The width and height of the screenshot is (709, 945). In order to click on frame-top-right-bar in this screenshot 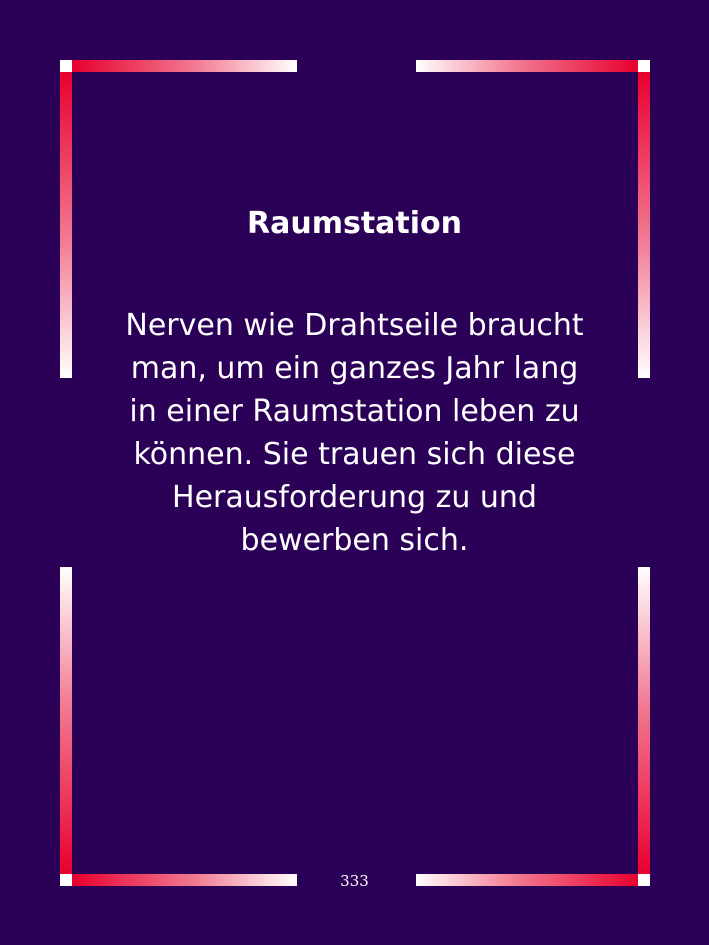, I will do `click(527, 66)`.